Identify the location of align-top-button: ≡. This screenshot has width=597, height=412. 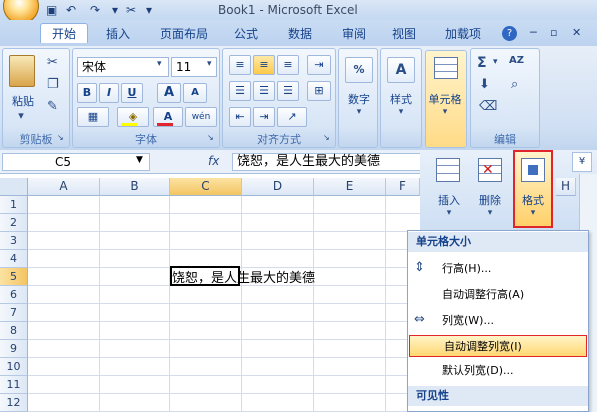
(240, 65).